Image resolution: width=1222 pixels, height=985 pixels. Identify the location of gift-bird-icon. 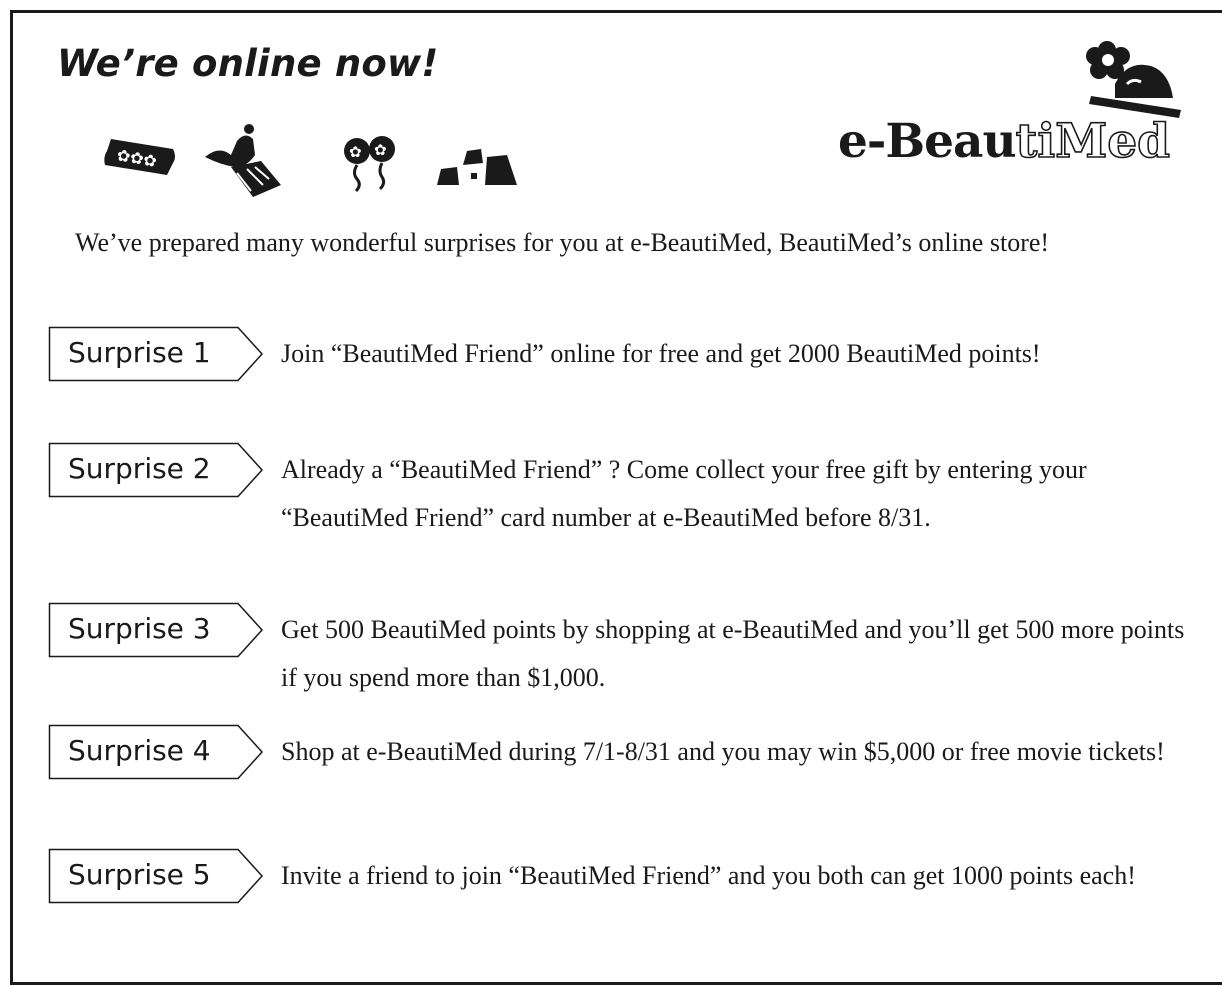
(243, 160).